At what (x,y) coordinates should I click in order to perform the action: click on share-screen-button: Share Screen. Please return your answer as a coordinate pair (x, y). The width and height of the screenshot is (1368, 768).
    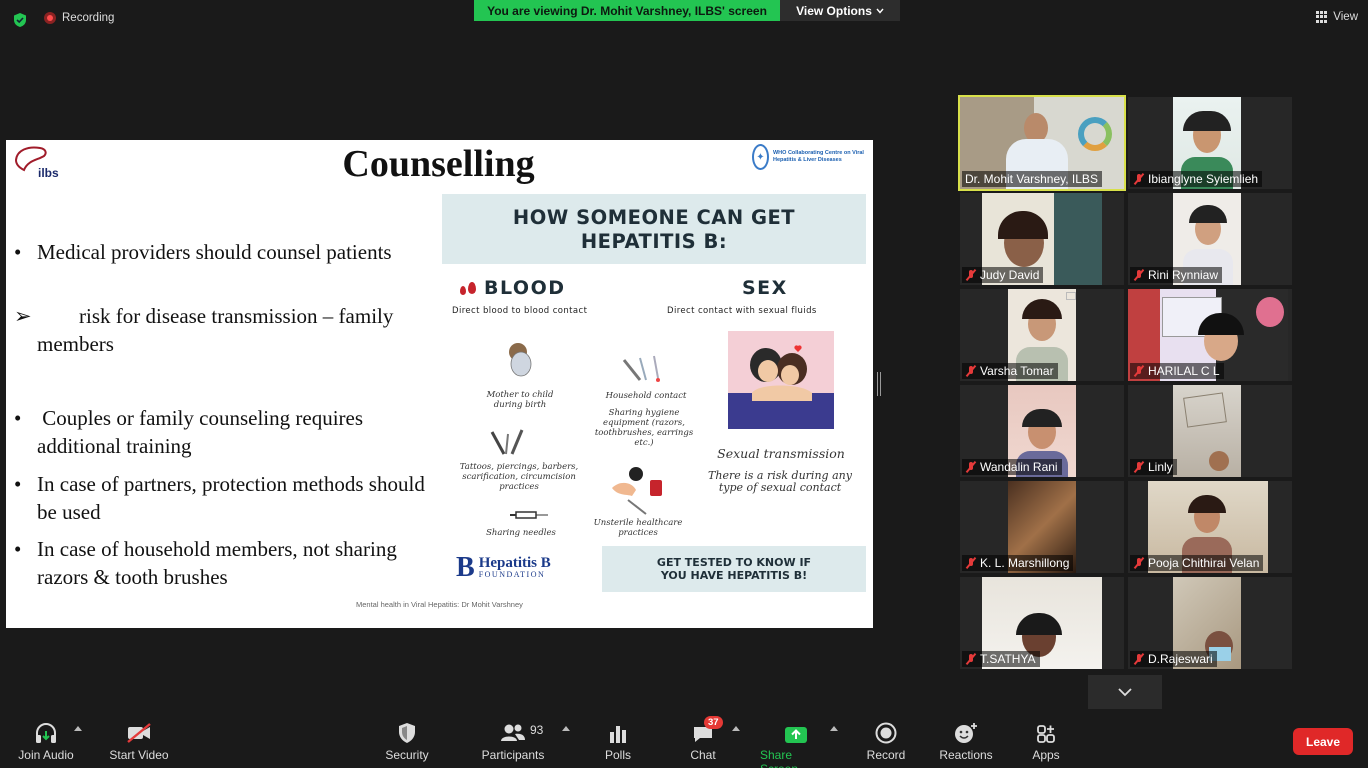
    Looking at the image, I should click on (796, 745).